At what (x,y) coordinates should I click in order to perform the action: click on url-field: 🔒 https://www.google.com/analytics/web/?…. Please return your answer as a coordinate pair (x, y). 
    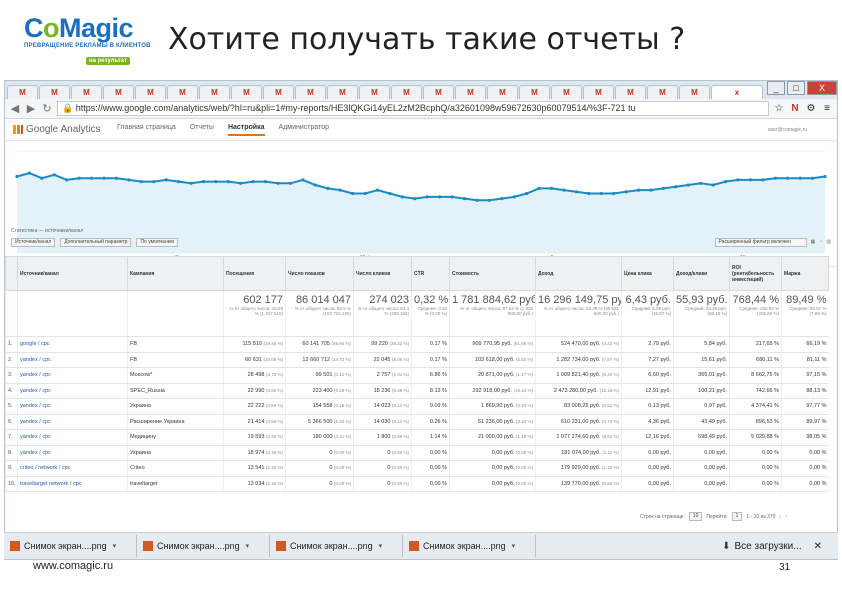
    Looking at the image, I should click on (413, 108).